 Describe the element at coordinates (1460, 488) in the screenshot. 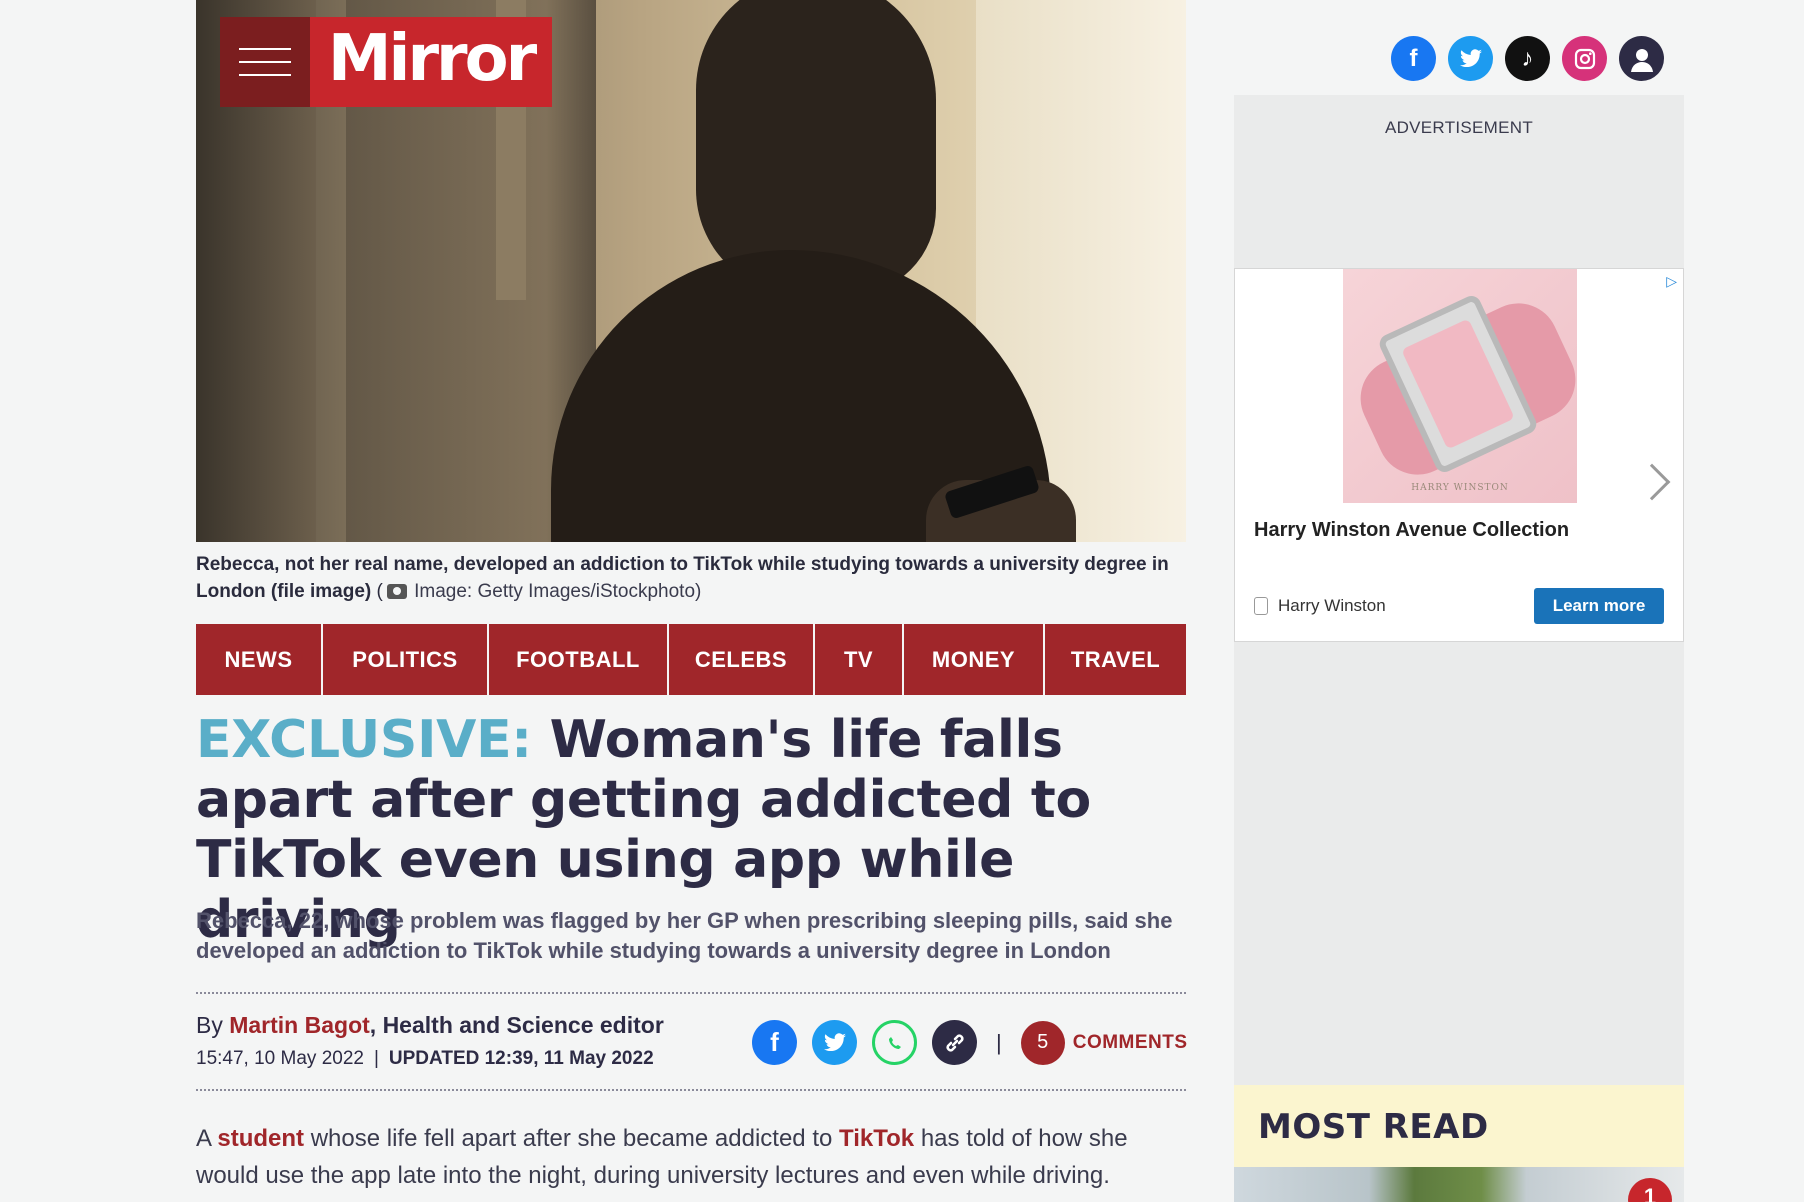

I see `ad-image-brand: HARRY WINSTON` at that location.